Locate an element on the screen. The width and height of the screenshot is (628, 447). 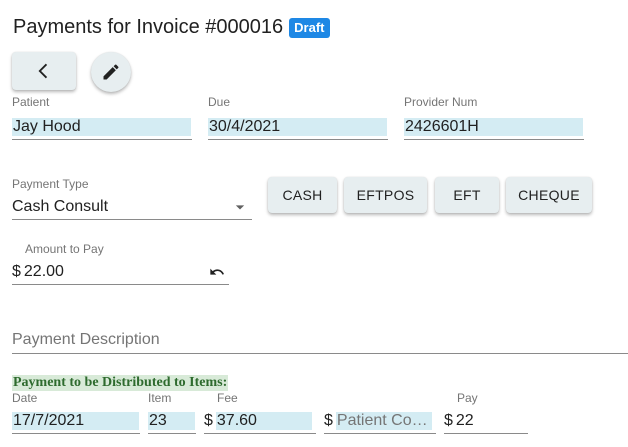
row-item-field: 23 is located at coordinates (172, 421).